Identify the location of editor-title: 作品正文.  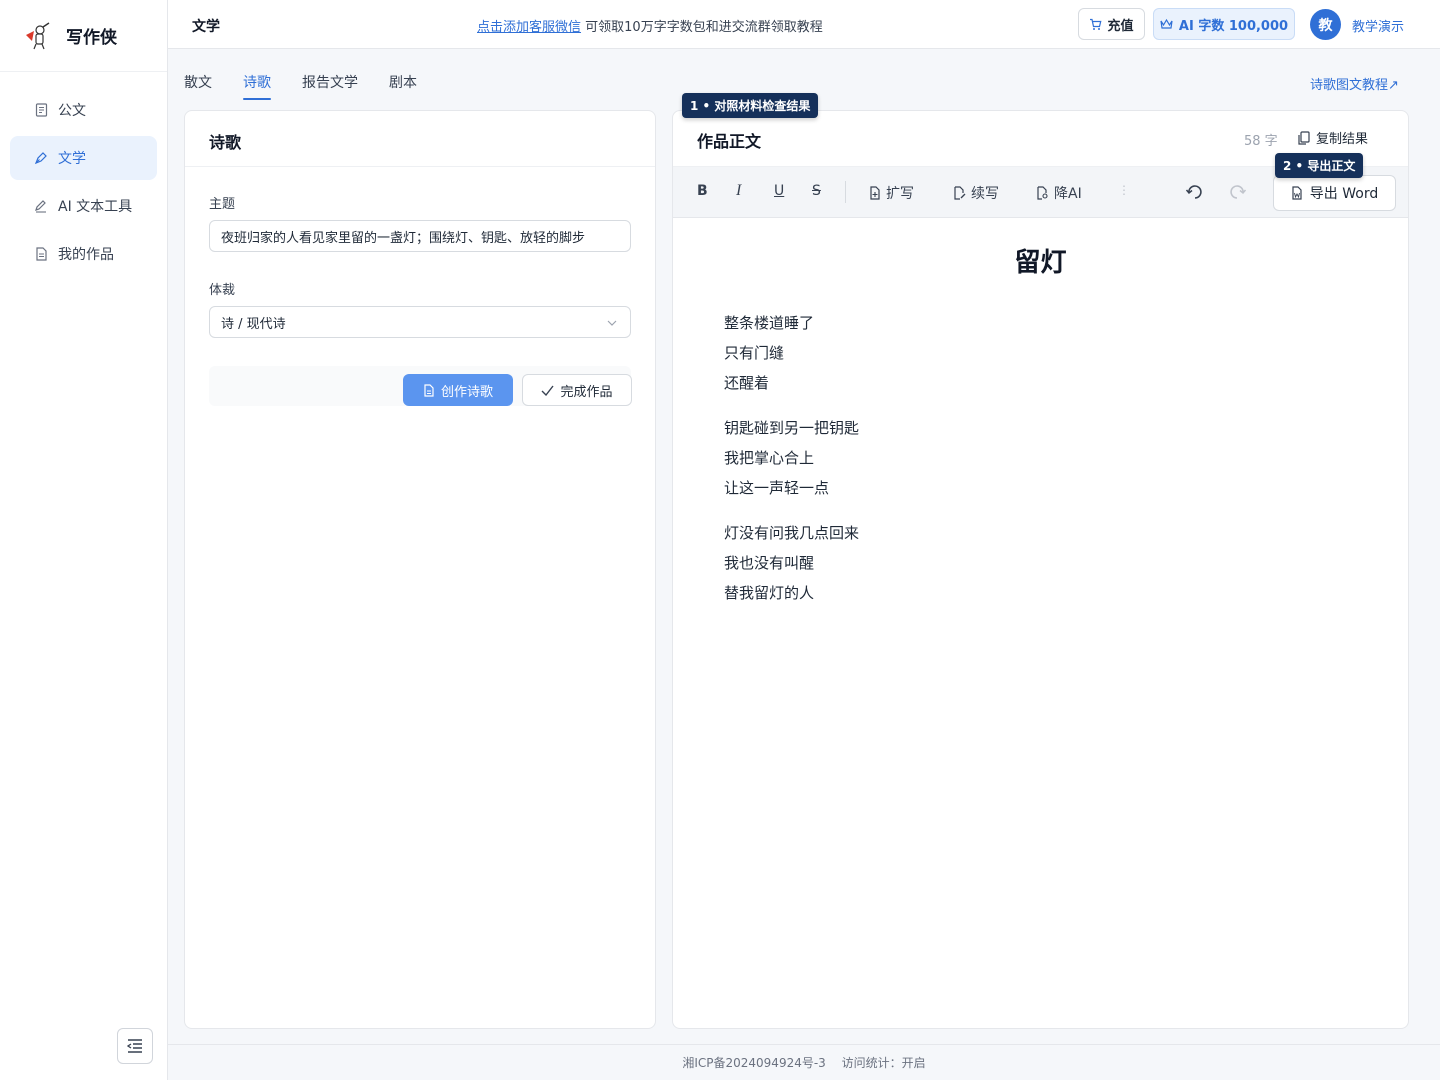
(729, 141).